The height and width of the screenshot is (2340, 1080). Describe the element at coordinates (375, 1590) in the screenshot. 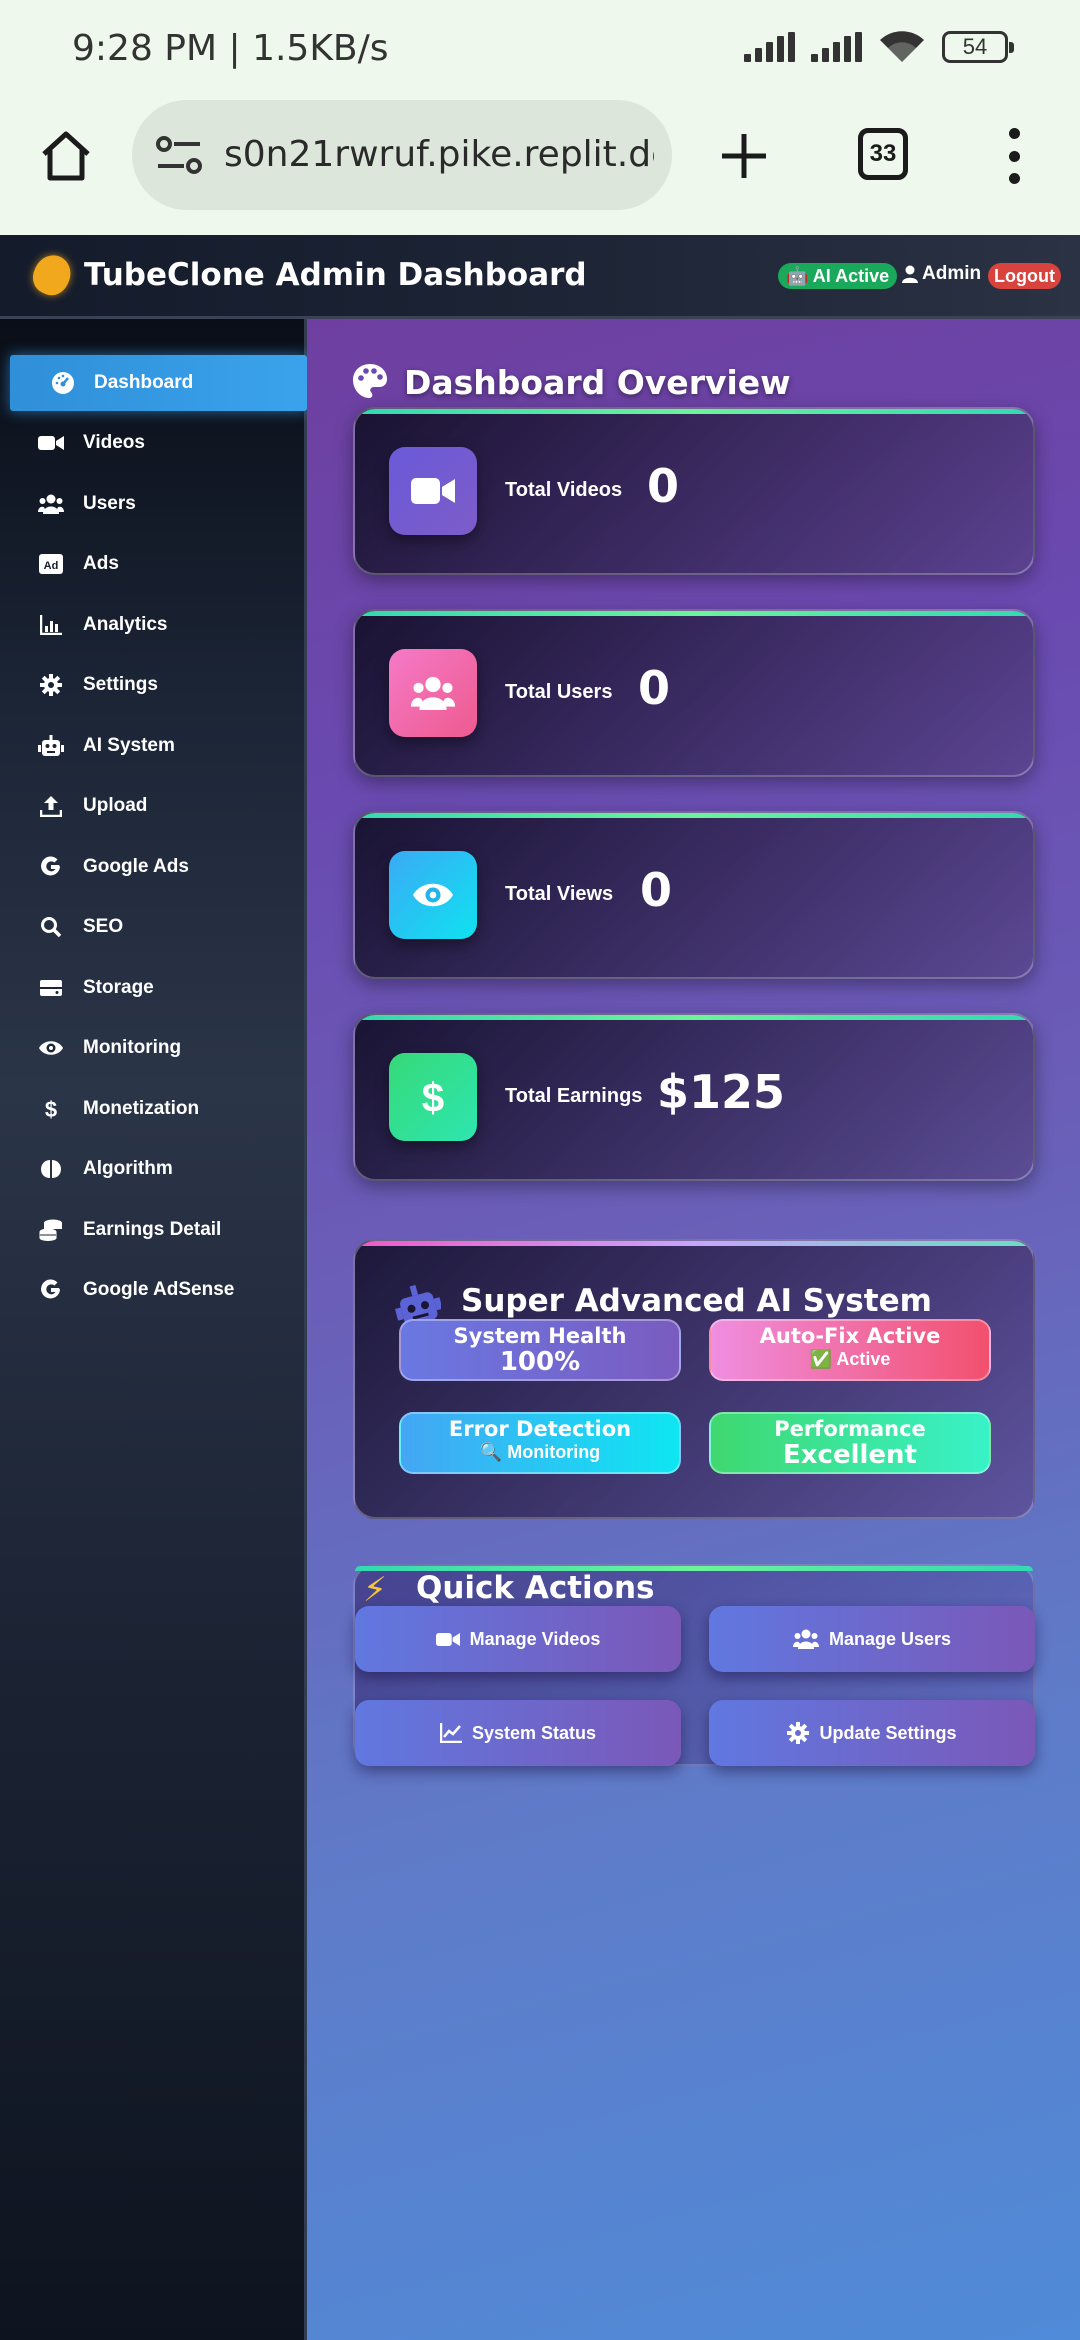

I see `lightning-icon: ⚡` at that location.